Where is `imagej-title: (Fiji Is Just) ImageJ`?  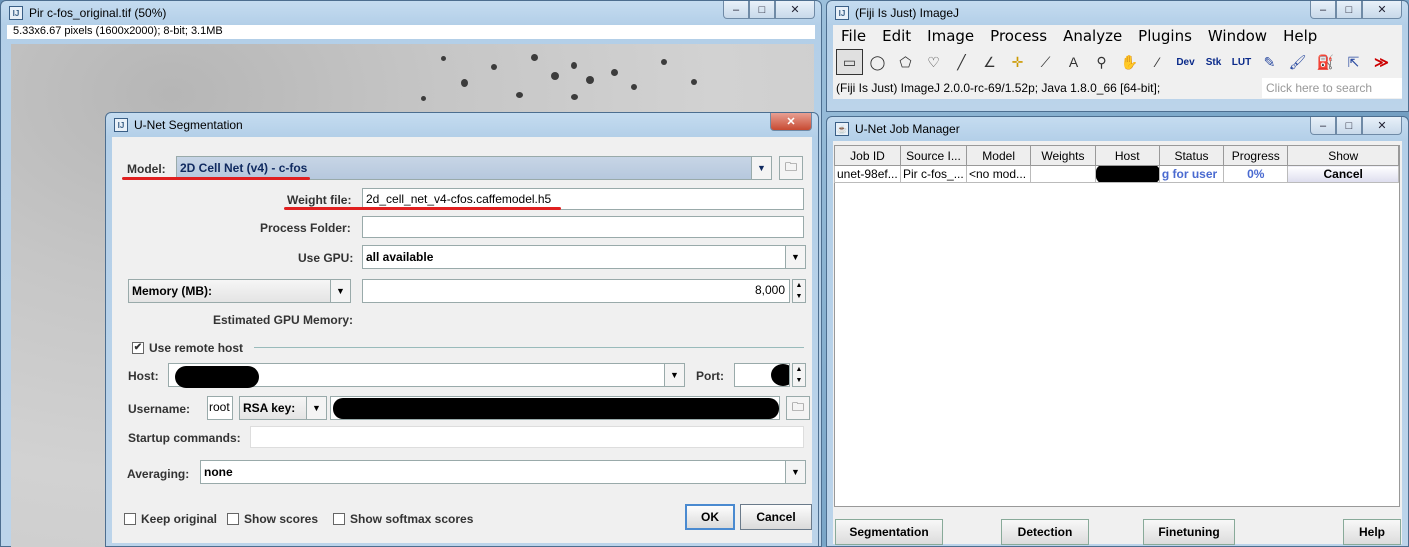
imagej-title: (Fiji Is Just) ImageJ is located at coordinates (907, 13).